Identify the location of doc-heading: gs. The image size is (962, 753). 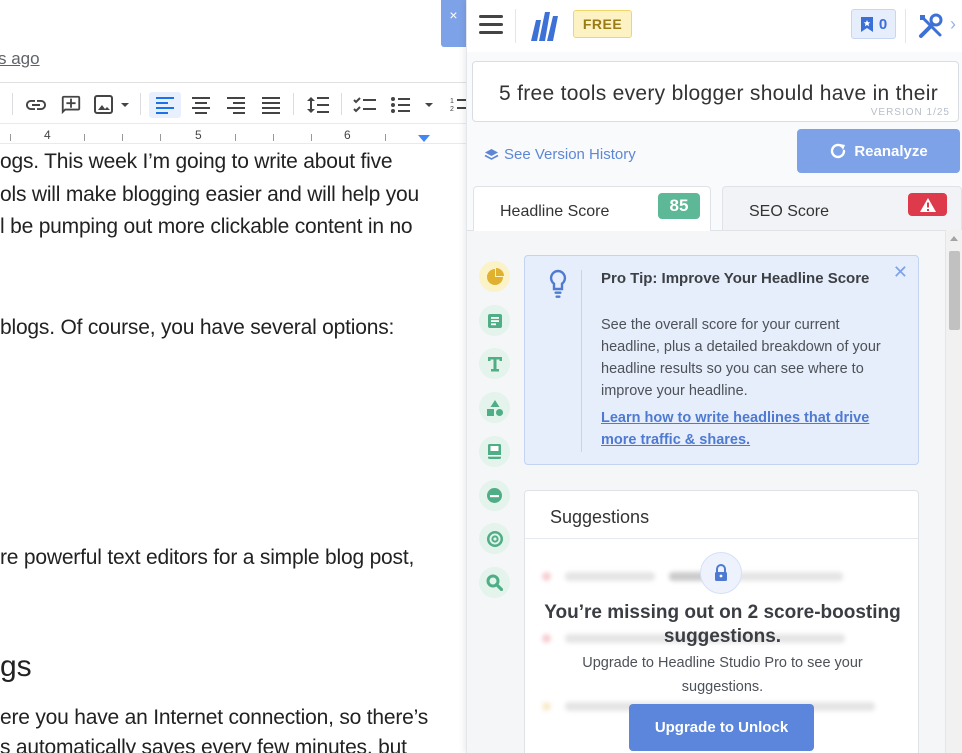
(16, 666).